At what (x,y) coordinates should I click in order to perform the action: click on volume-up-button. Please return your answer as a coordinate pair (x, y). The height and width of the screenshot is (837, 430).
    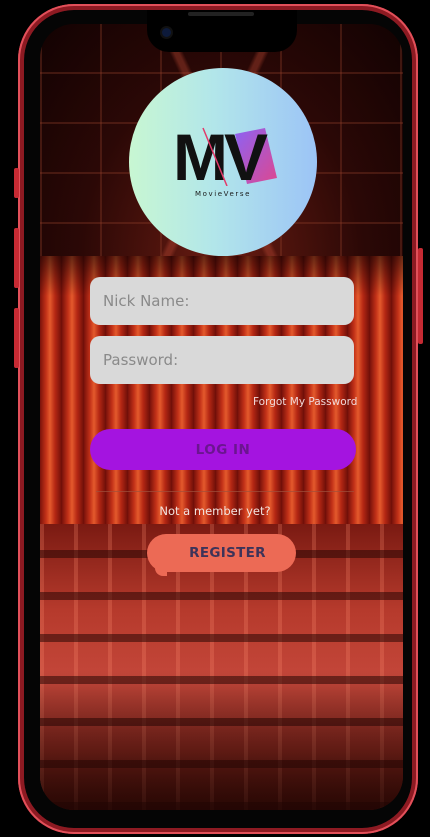
    Looking at the image, I should click on (16, 258).